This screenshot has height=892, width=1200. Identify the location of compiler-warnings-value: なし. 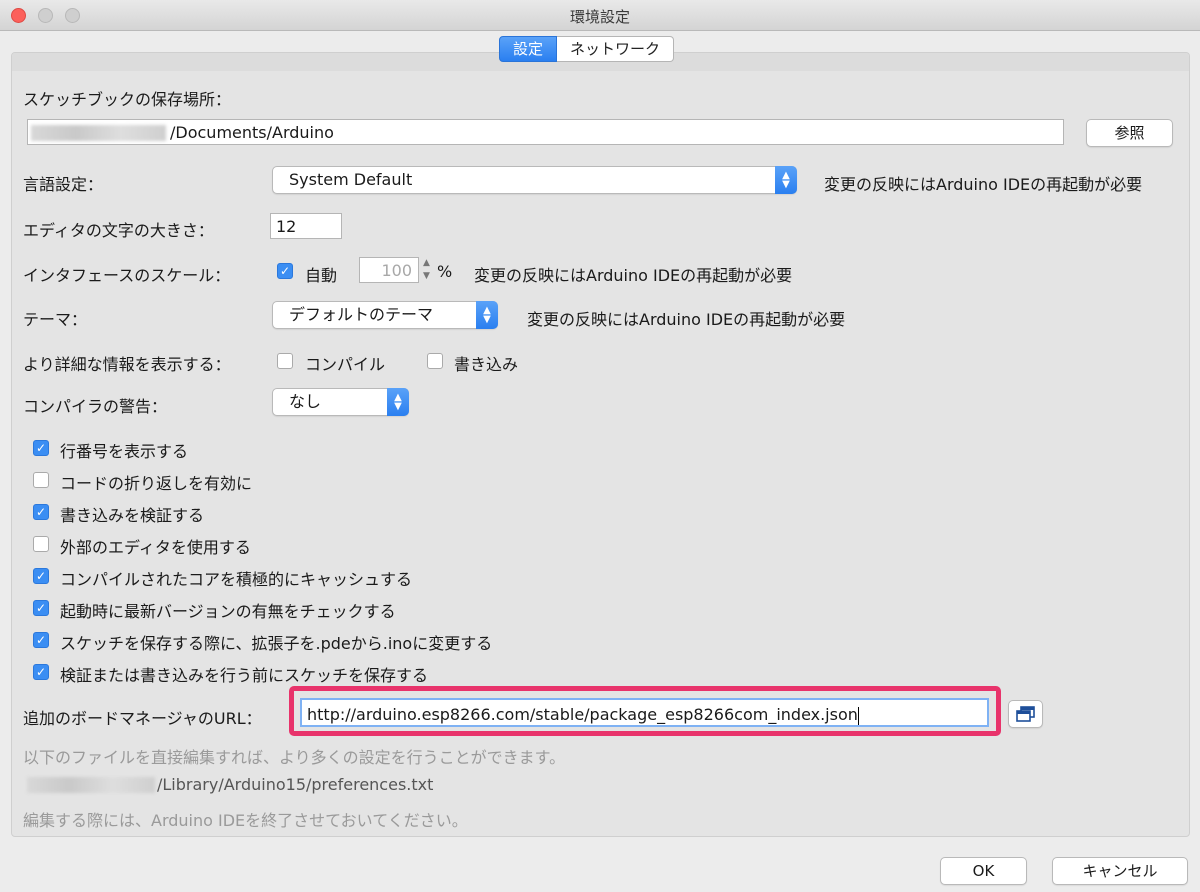
(305, 401).